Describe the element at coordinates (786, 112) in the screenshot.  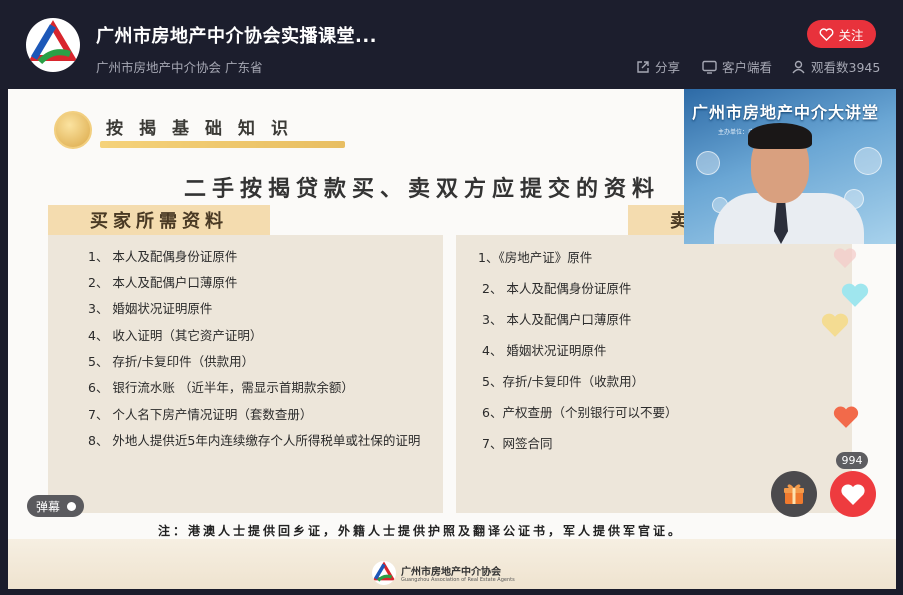
I see `video-banner-title: 广州市房地产中介大讲堂` at that location.